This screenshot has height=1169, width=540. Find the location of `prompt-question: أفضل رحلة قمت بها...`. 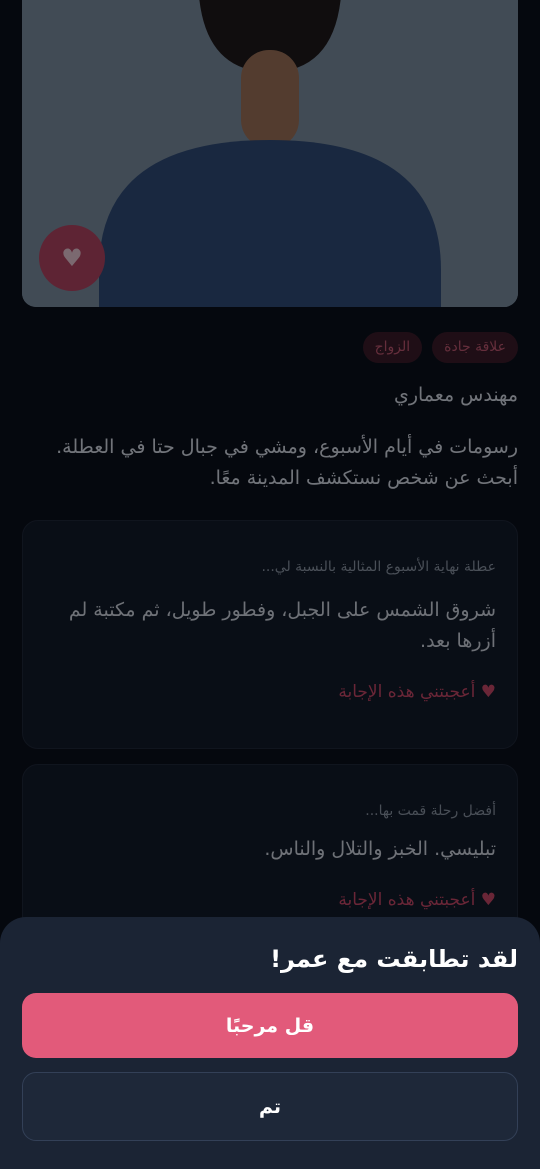

prompt-question: أفضل رحلة قمت بها... is located at coordinates (430, 811).